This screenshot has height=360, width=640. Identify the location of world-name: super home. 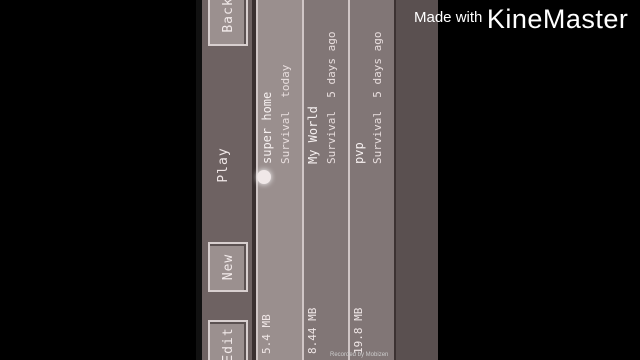
(267, 127).